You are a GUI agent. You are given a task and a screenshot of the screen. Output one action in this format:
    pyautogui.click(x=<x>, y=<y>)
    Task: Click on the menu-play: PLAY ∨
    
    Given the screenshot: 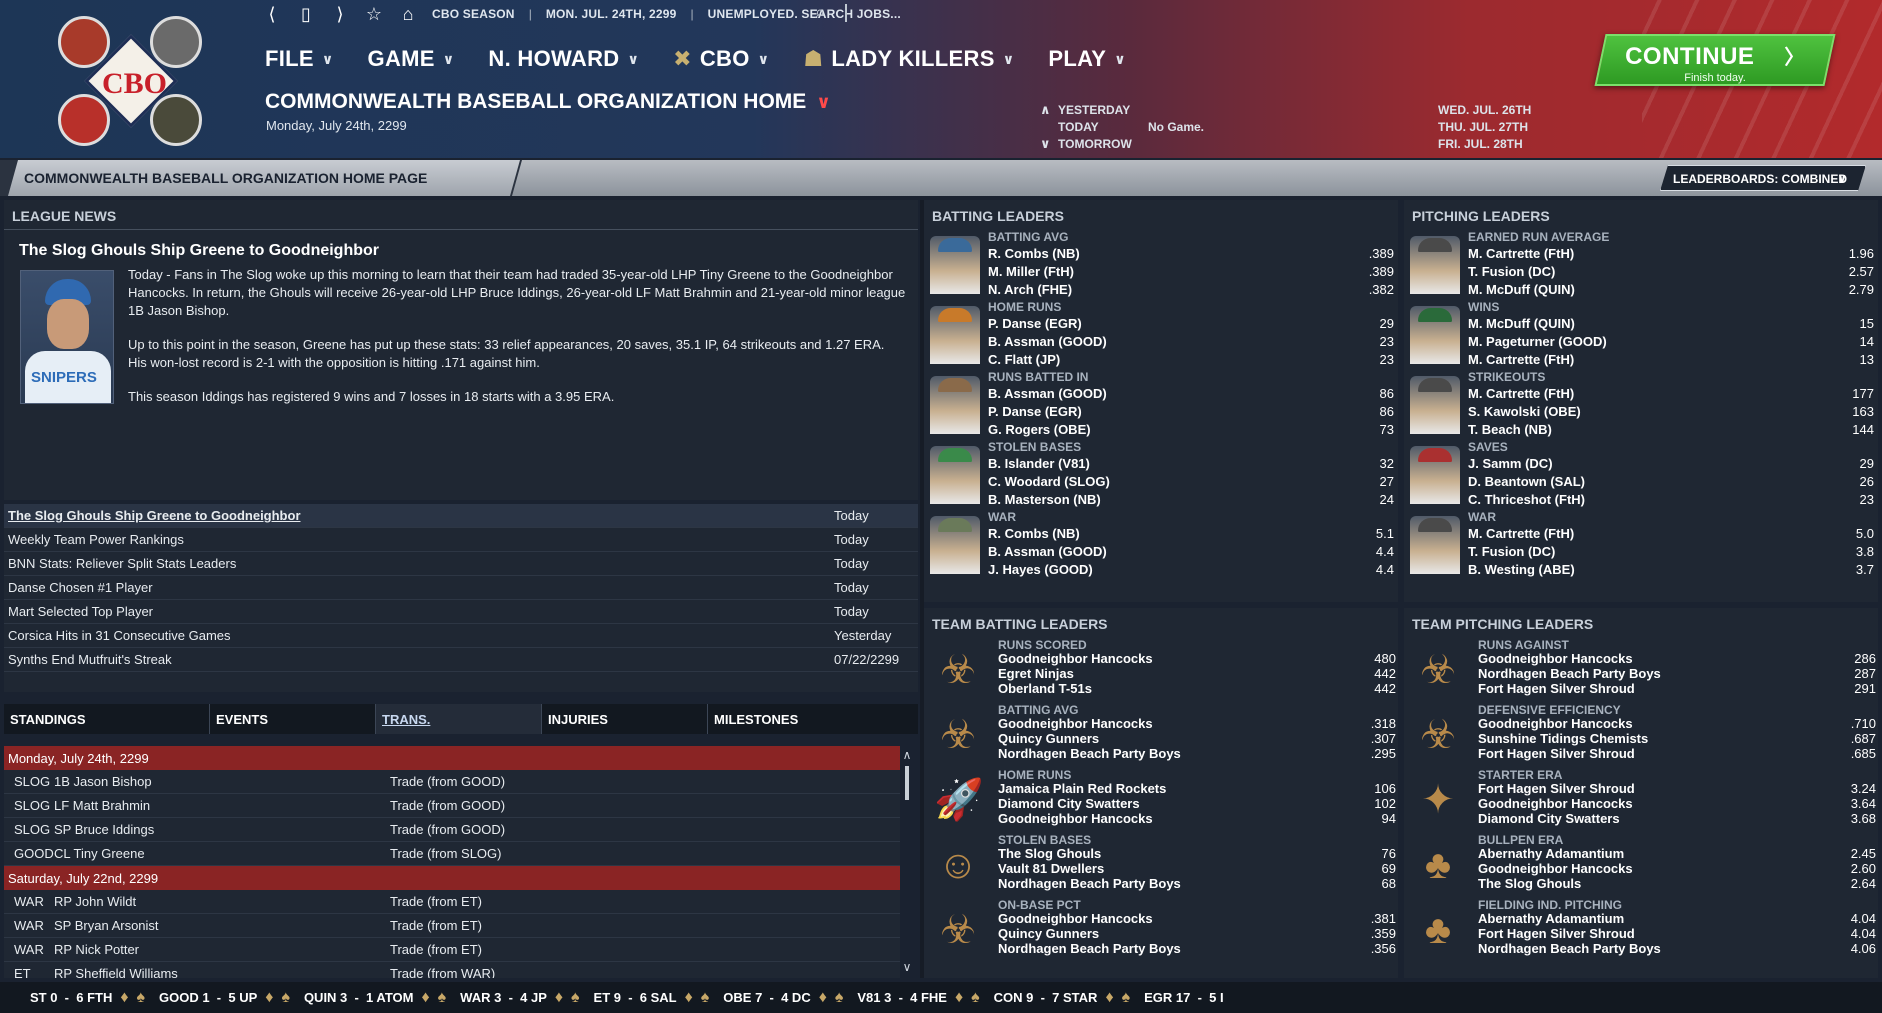 What is the action you would take?
    pyautogui.click(x=1087, y=59)
    